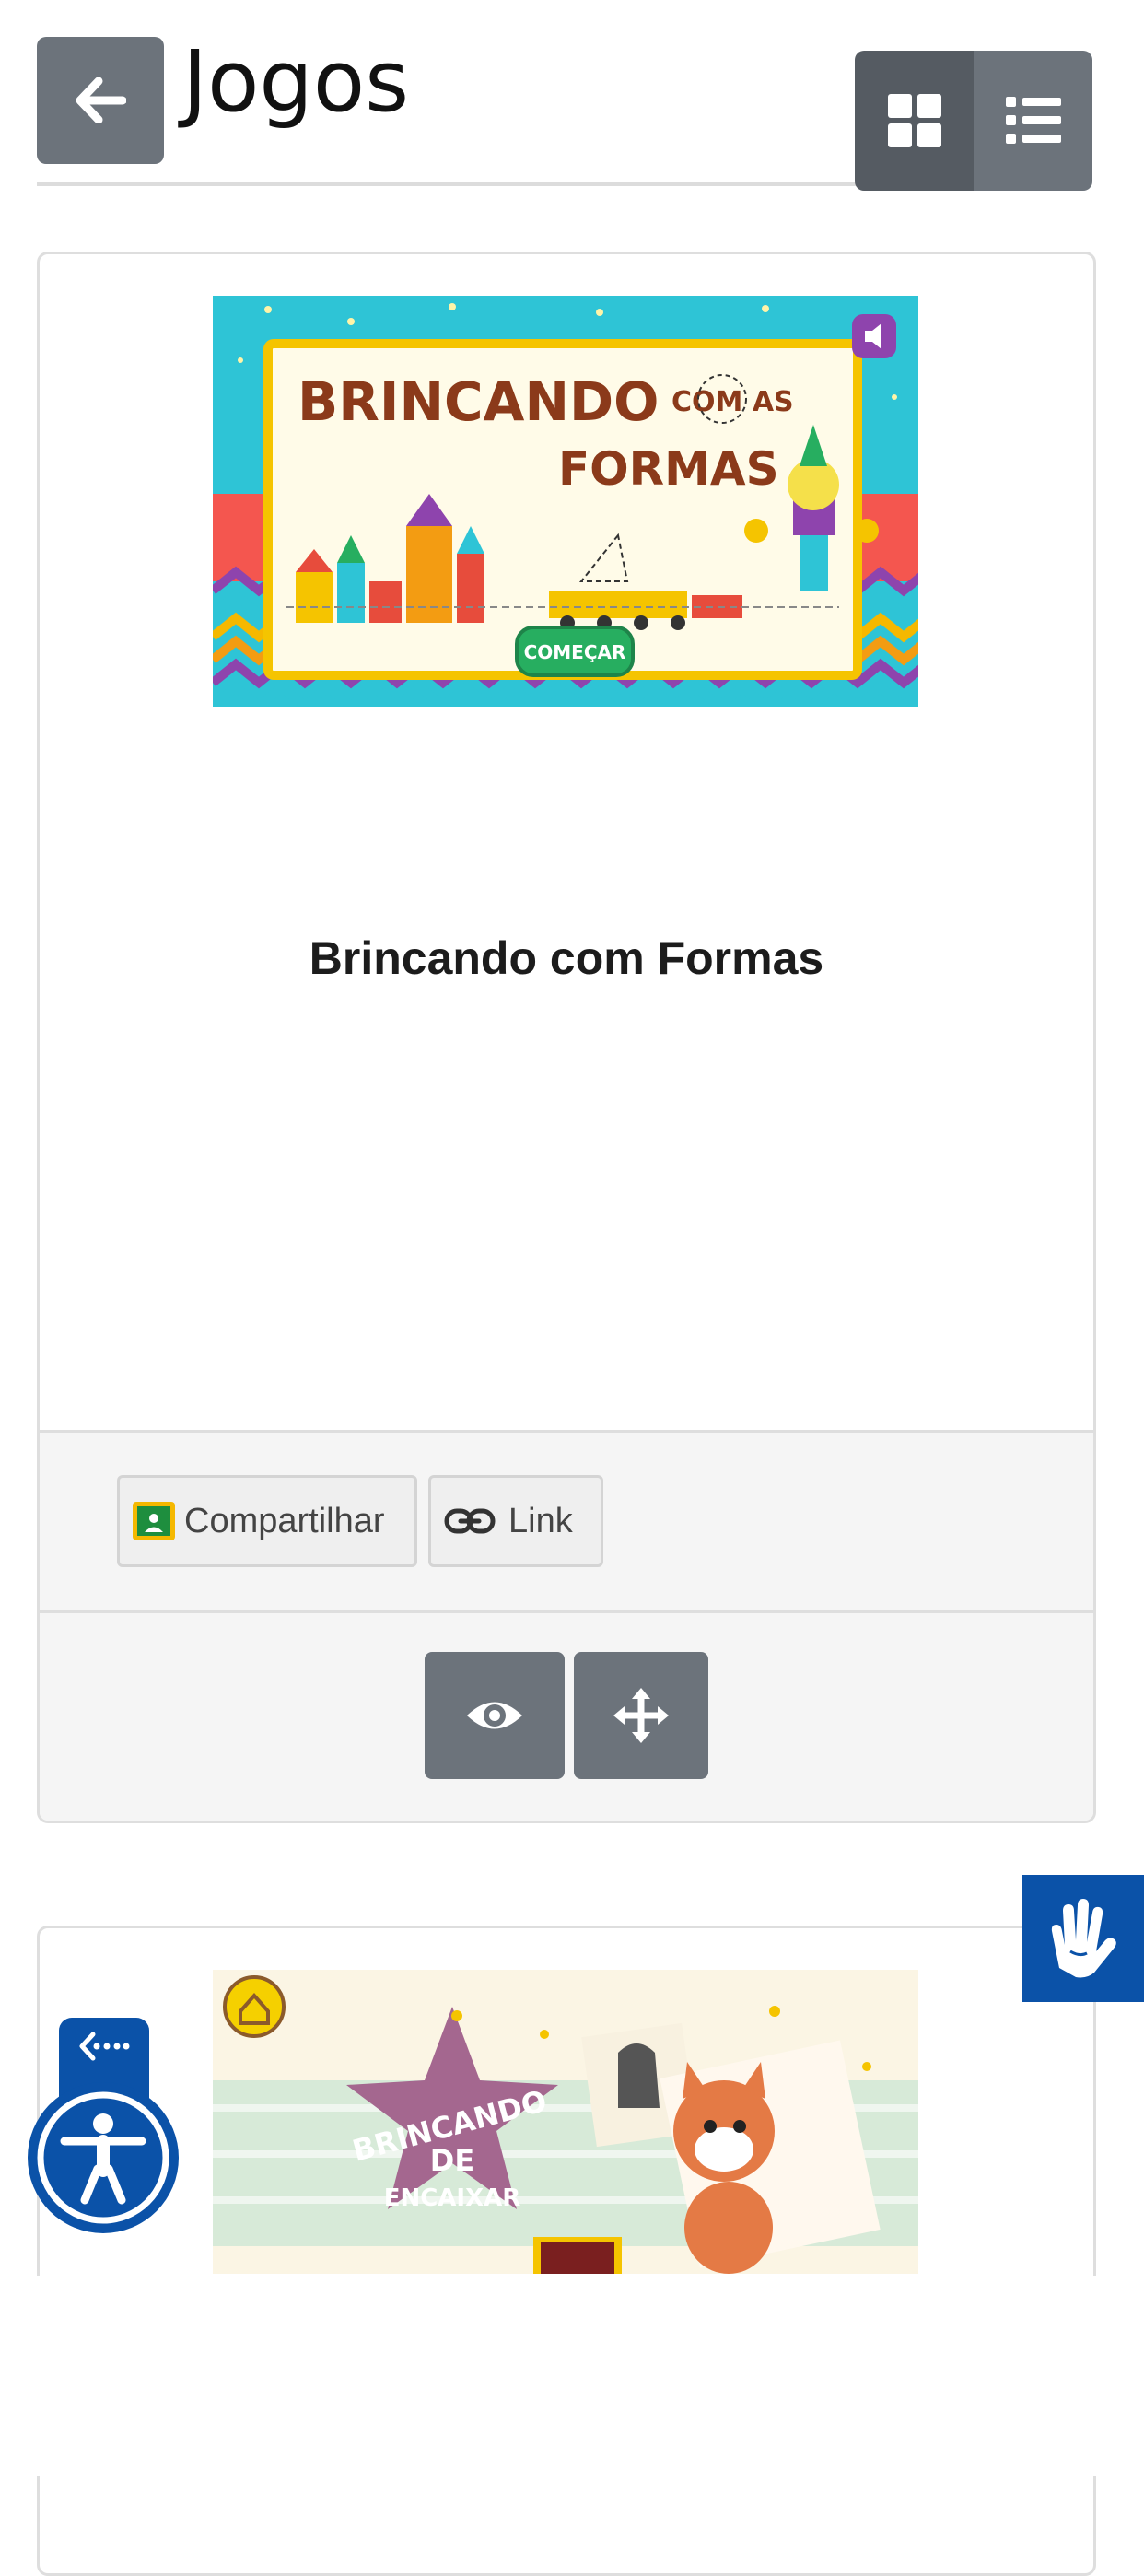  What do you see at coordinates (575, 652) in the screenshot?
I see `thumbnail-start-label: COMEÇAR` at bounding box center [575, 652].